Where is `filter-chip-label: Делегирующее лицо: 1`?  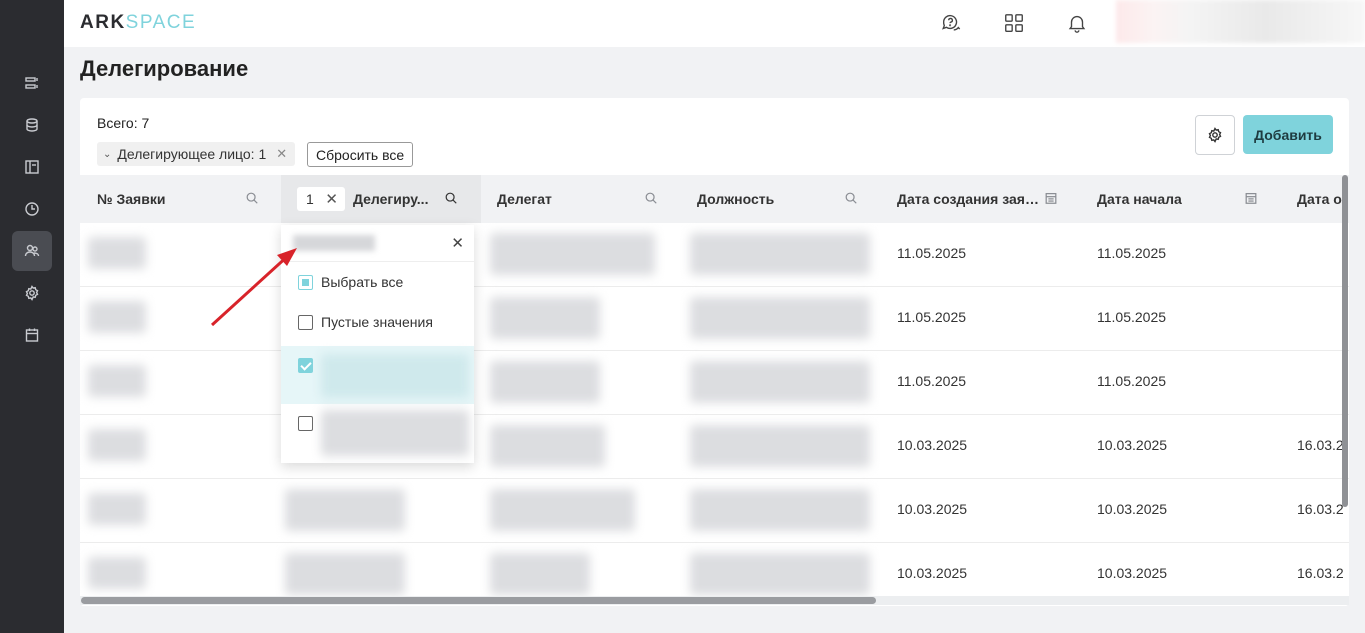 filter-chip-label: Делегирующее лицо: 1 is located at coordinates (192, 154).